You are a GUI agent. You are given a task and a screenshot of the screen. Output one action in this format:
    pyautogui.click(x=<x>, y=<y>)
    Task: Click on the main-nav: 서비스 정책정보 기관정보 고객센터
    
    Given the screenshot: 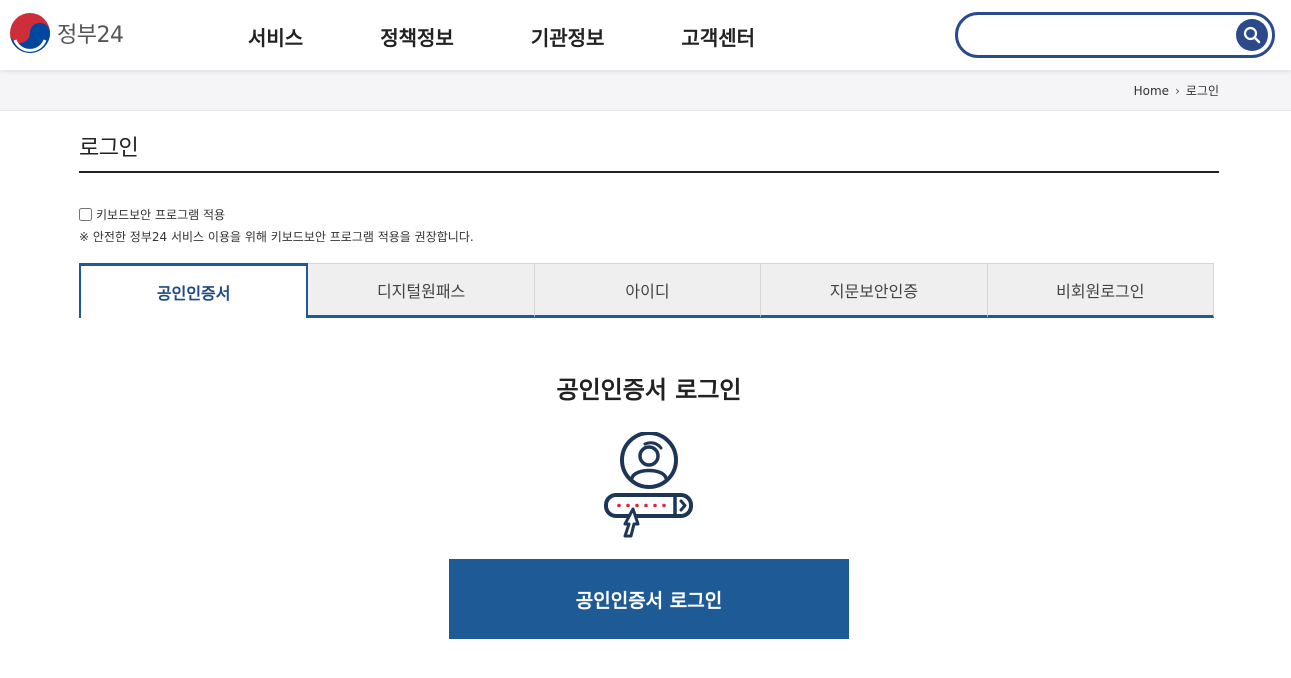 What is the action you would take?
    pyautogui.click(x=540, y=36)
    